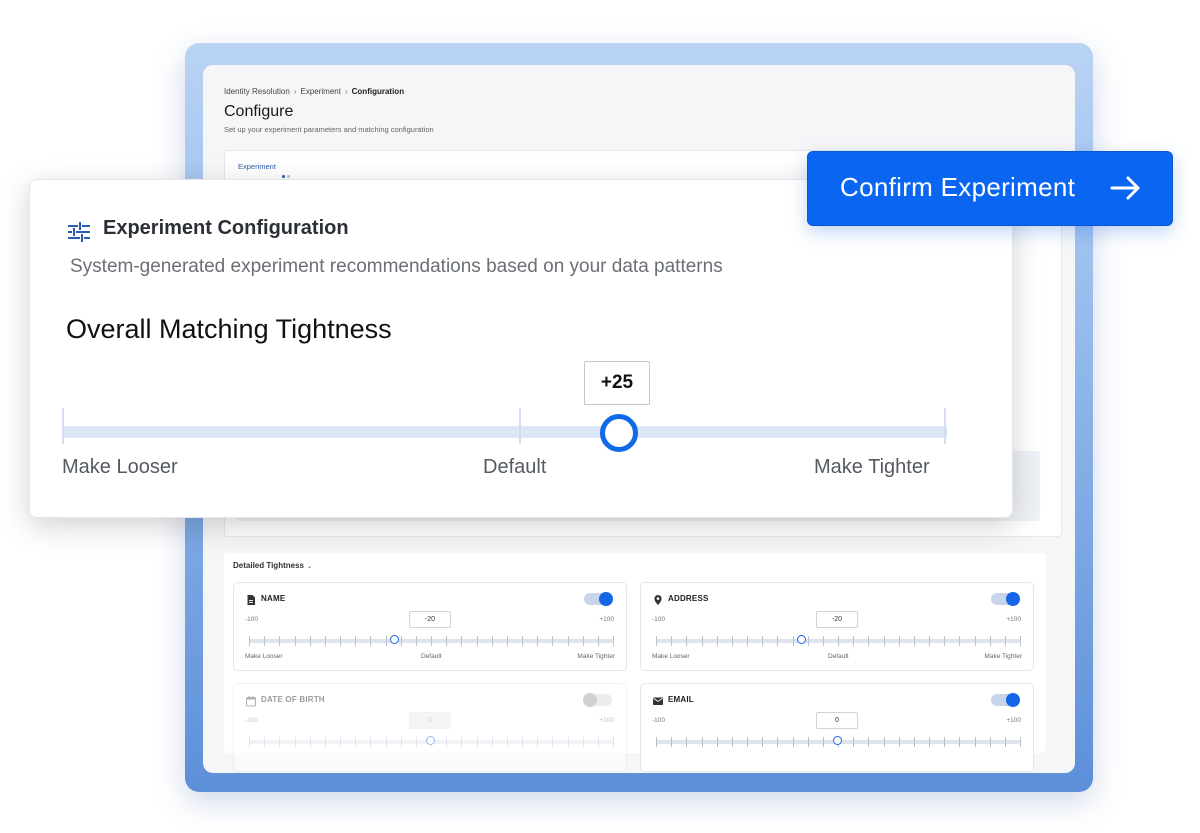 Image resolution: width=1200 pixels, height=833 pixels. Describe the element at coordinates (321, 91) in the screenshot. I see `breadcrumb-experiment: Experiment` at that location.